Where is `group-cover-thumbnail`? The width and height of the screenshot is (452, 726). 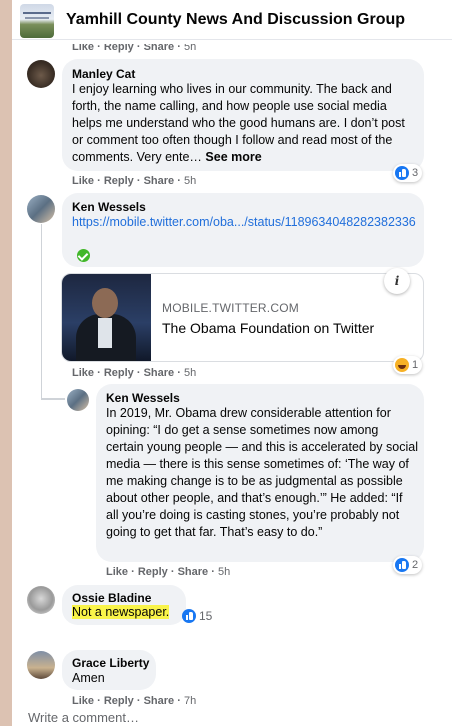
group-cover-thumbnail is located at coordinates (37, 21).